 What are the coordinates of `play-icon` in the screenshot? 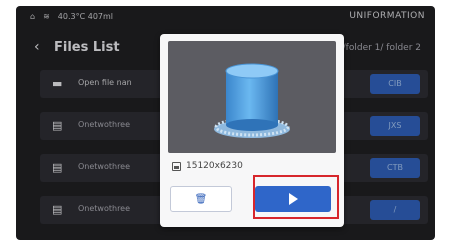 It's located at (293, 199).